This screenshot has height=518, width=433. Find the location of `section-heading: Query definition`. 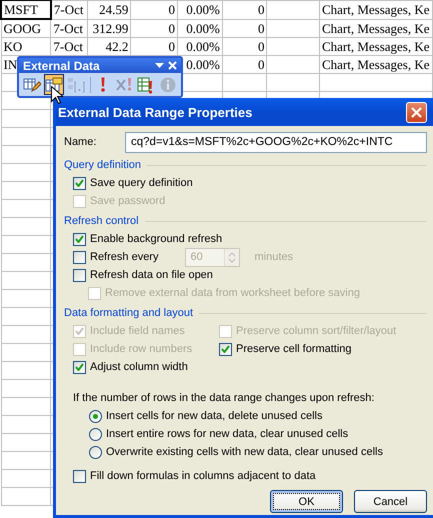

section-heading: Query definition is located at coordinates (103, 165).